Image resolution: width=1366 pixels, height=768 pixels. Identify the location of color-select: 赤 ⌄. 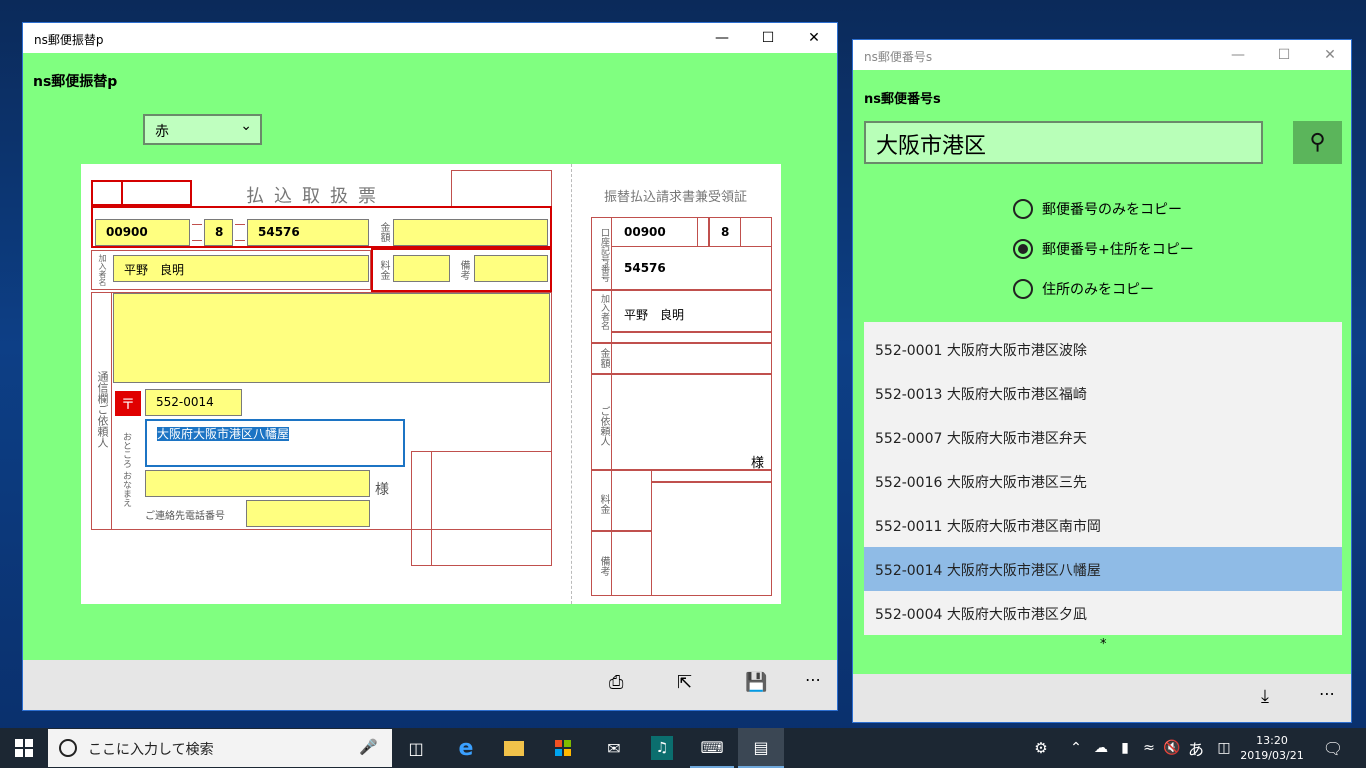
(202, 129).